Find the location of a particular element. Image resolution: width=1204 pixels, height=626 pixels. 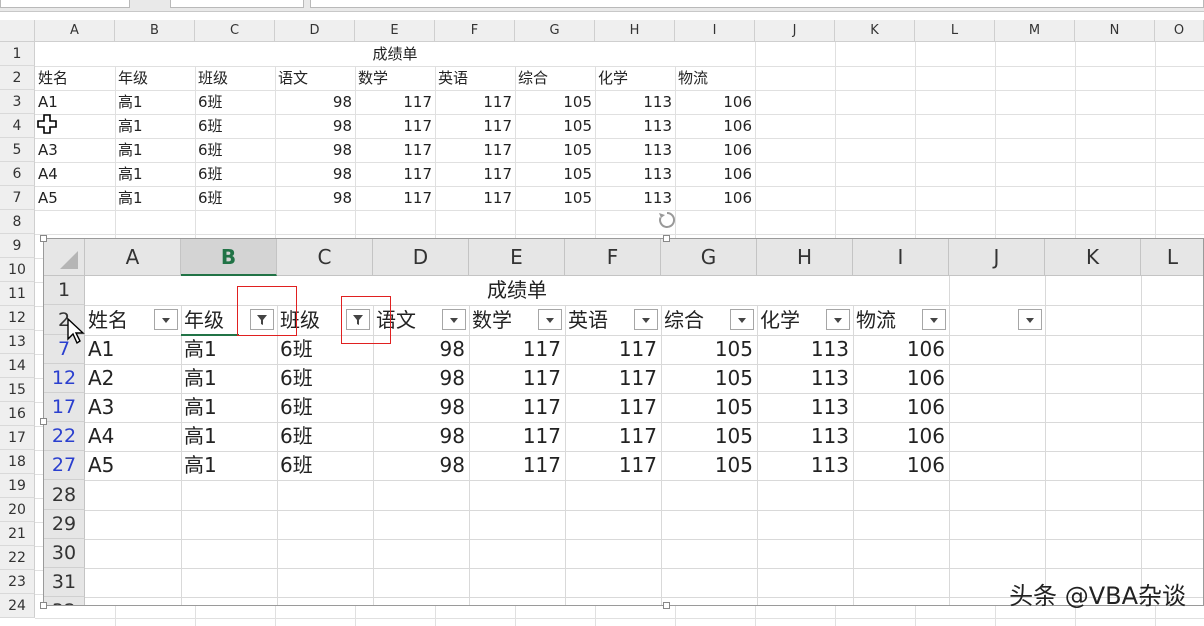

header-cell: 化学 is located at coordinates (635, 78).